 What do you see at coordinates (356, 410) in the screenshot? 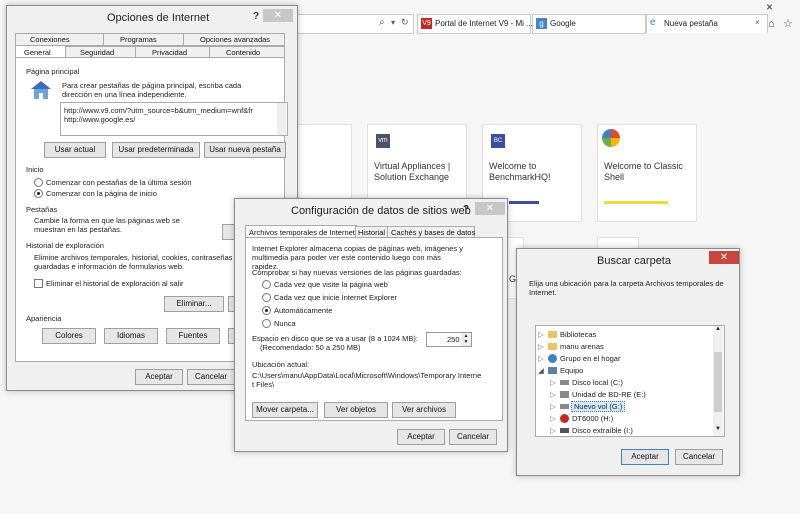
I see `ver-objetos-button: Ver objetos` at bounding box center [356, 410].